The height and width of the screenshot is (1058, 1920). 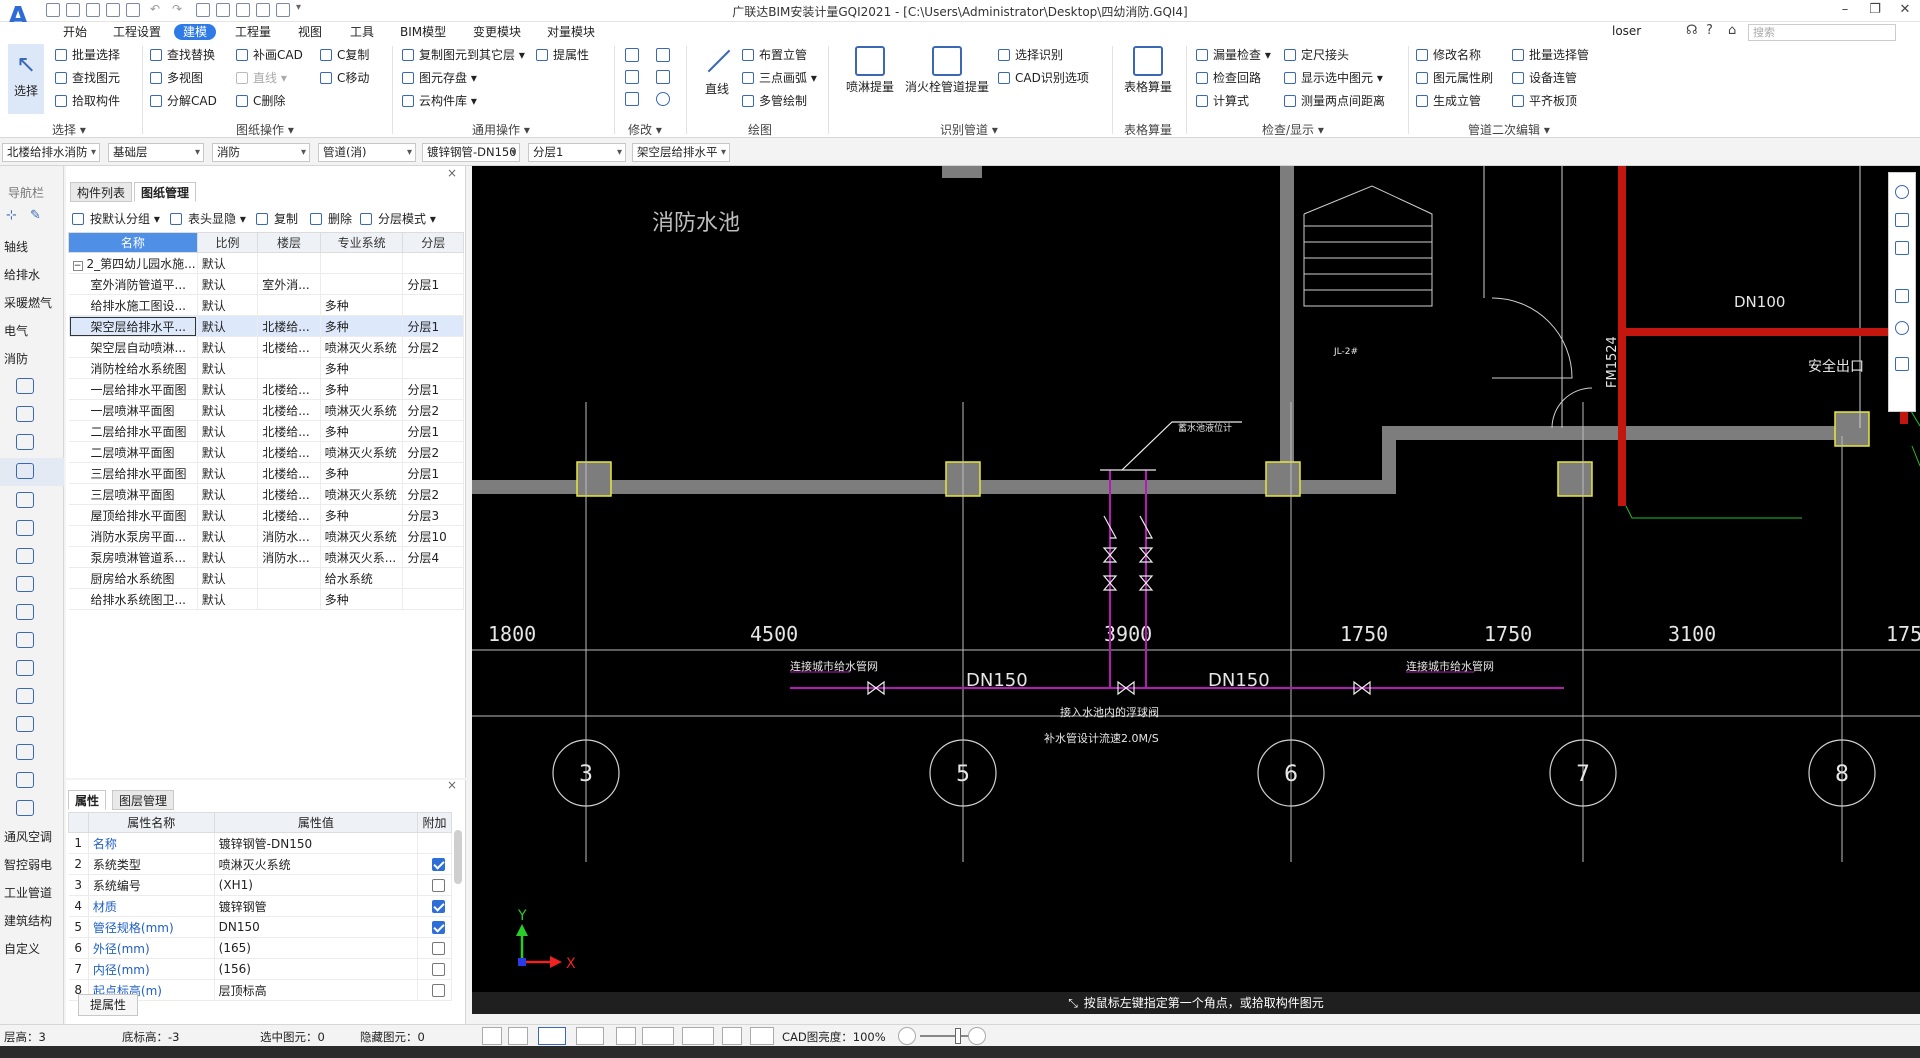 What do you see at coordinates (1905, 11) in the screenshot?
I see `close-button: ✕` at bounding box center [1905, 11].